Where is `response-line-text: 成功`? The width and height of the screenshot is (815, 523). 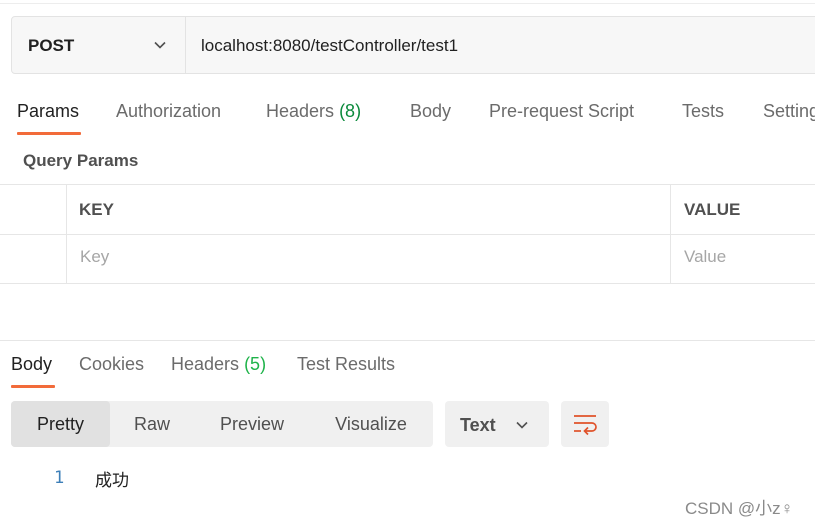 response-line-text: 成功 is located at coordinates (112, 481).